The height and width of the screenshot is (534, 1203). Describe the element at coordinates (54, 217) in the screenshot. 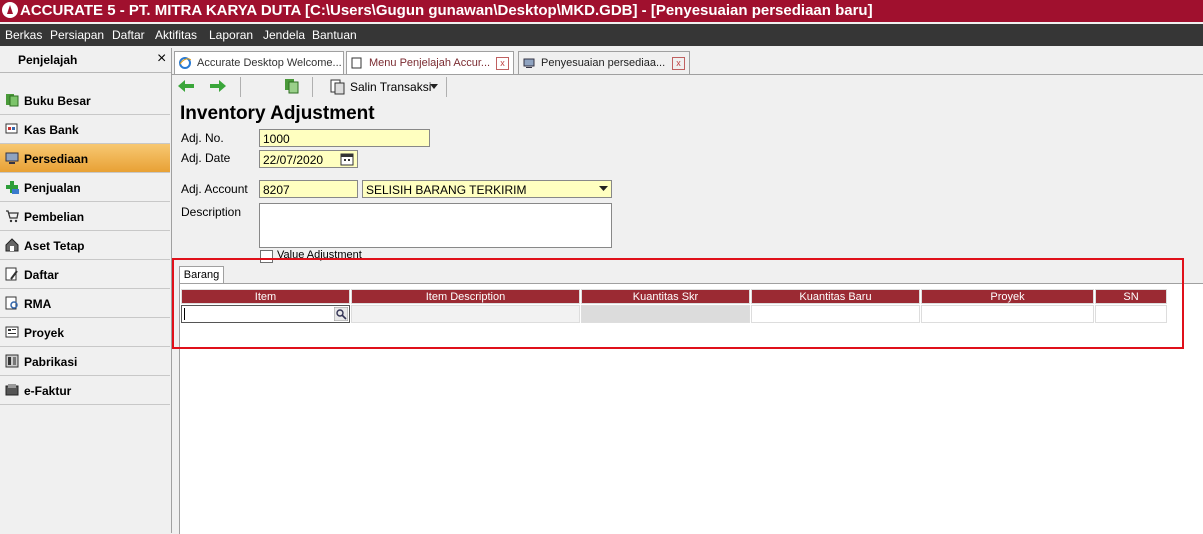

I see `sidebar-item-label: Pembelian` at that location.